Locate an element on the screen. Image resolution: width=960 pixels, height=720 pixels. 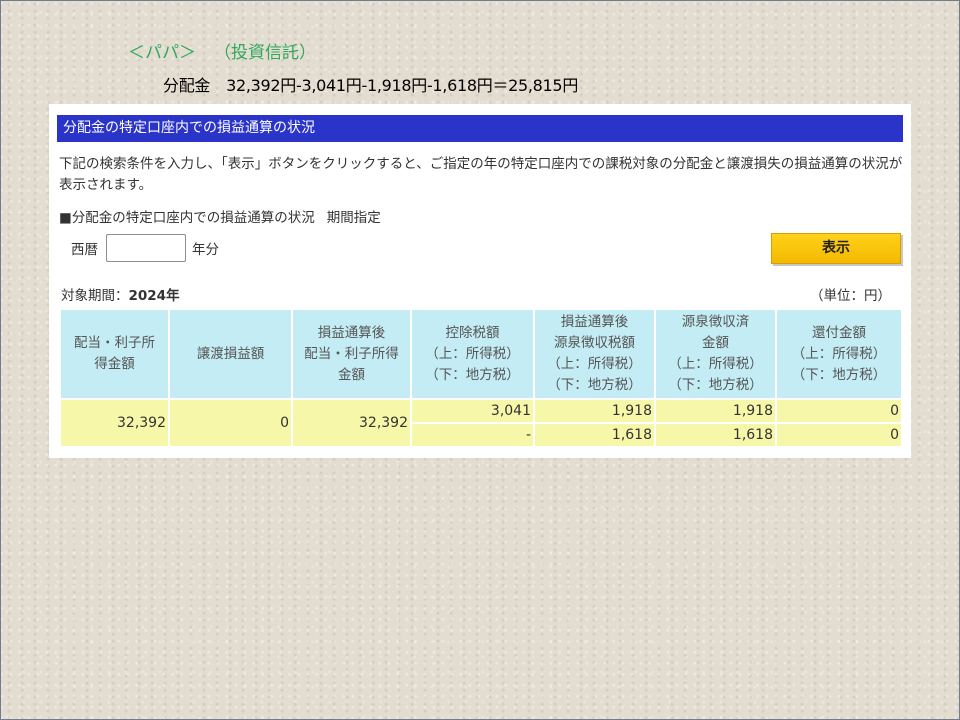
header-deducted-tax: 控除税額 （上：所得税） （下：地方税） is located at coordinates (472, 354).